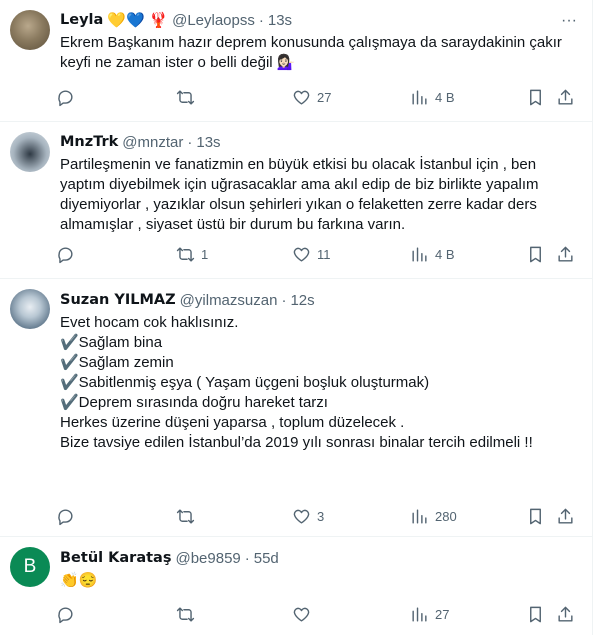 The width and height of the screenshot is (599, 635). Describe the element at coordinates (30, 567) in the screenshot. I see `avatar: B` at that location.